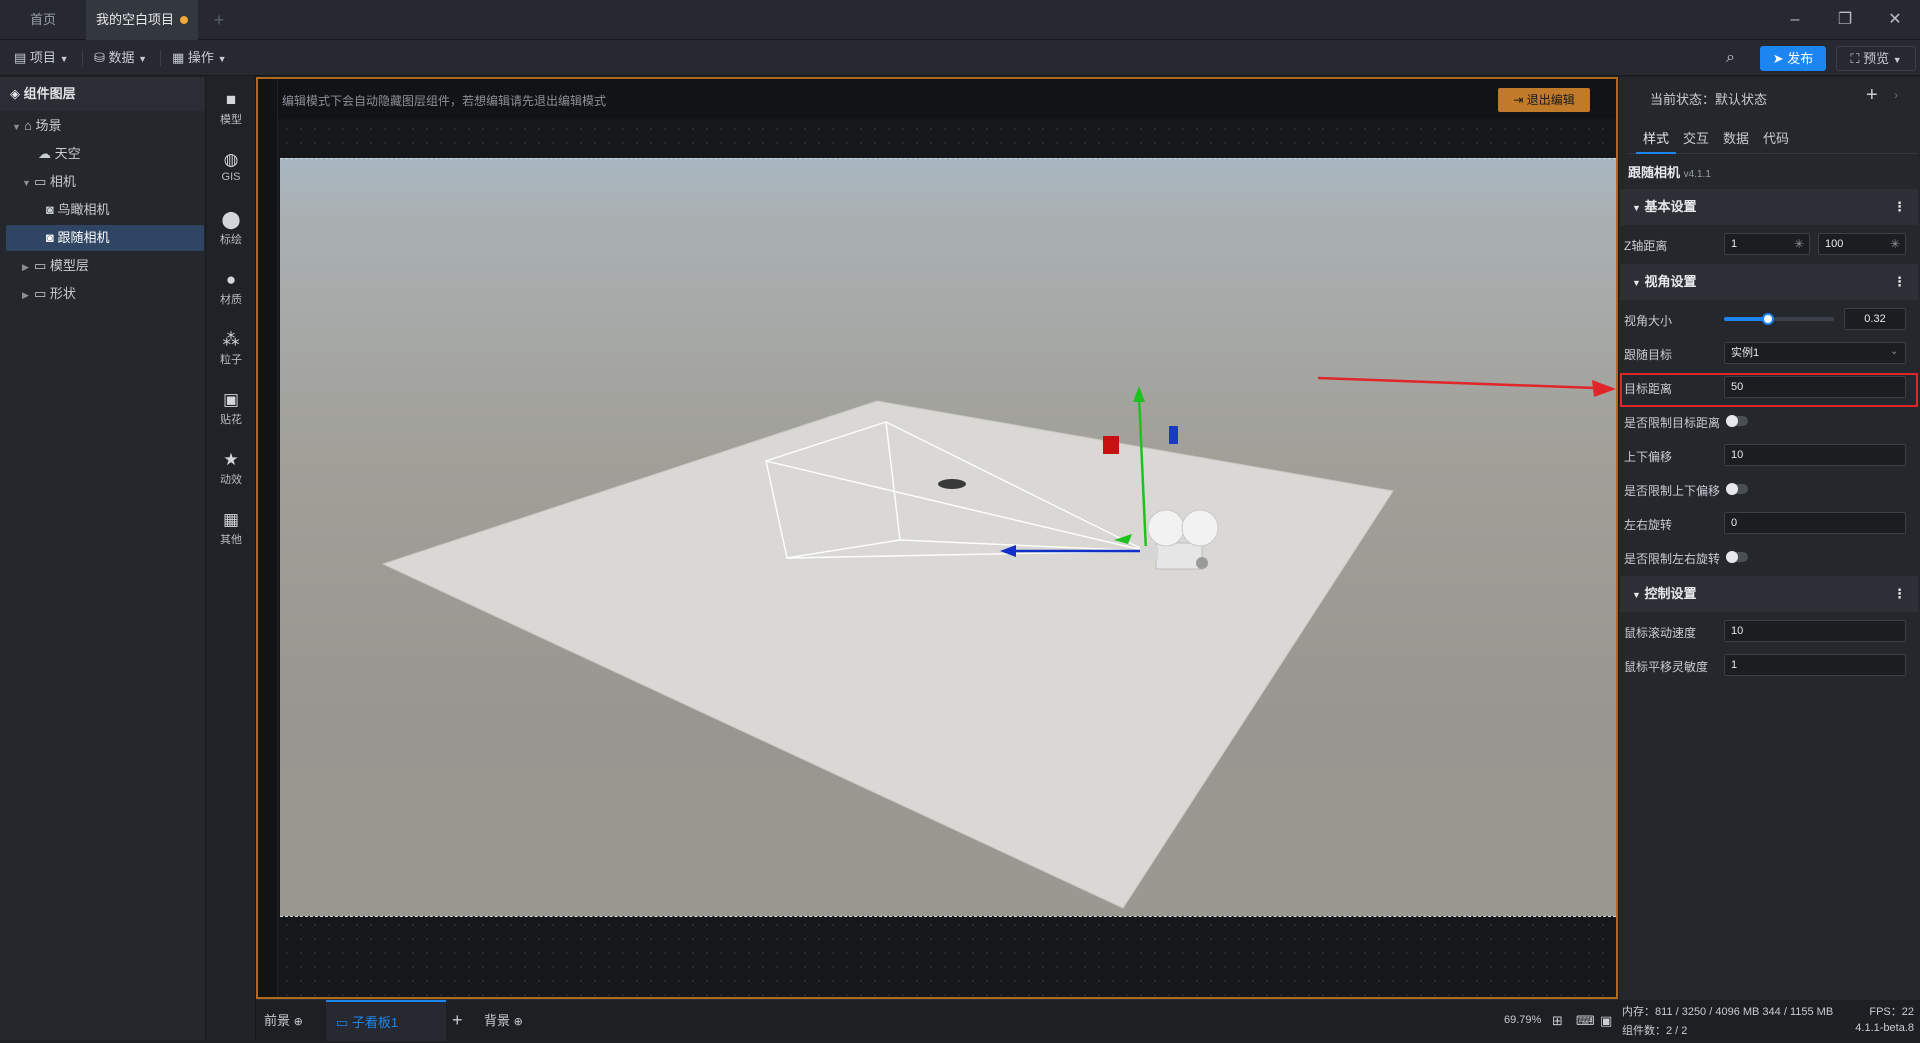  Describe the element at coordinates (1666, 667) in the screenshot. I see `pan-sensitivity-label: 鼠标平移灵敏度` at that location.